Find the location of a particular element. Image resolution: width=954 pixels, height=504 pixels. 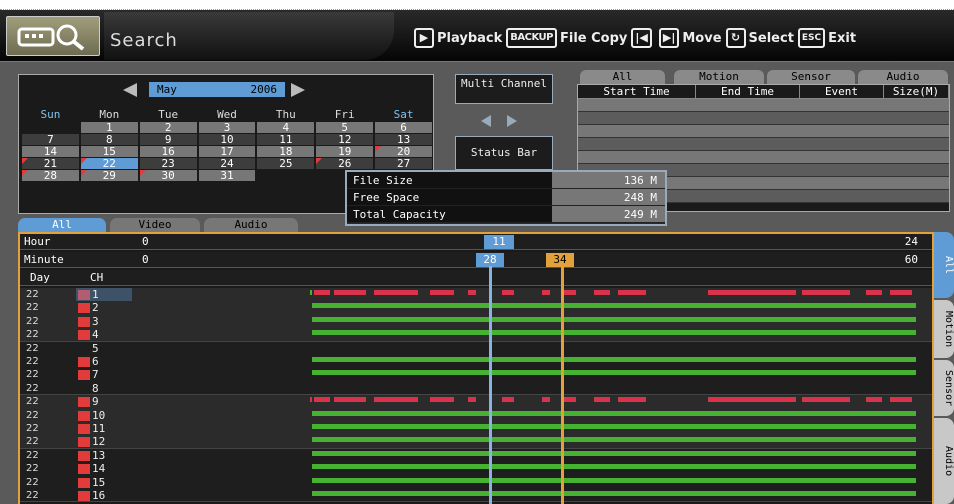

calendar-day: 15 is located at coordinates (109, 151).